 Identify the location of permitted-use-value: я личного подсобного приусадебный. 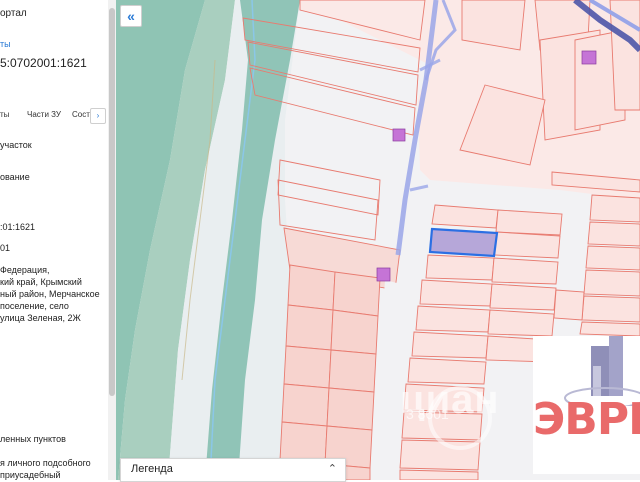
(45, 468).